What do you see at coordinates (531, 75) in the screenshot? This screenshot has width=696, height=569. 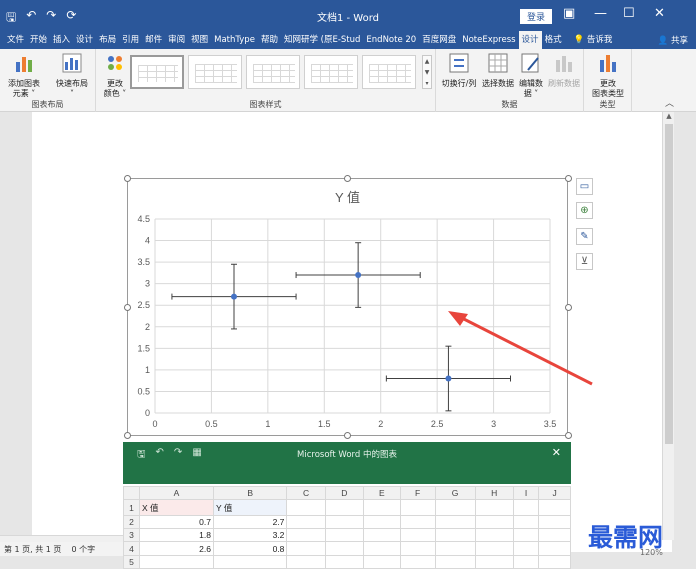 I see `edit-data-button: 编辑数 据 ˅` at bounding box center [531, 75].